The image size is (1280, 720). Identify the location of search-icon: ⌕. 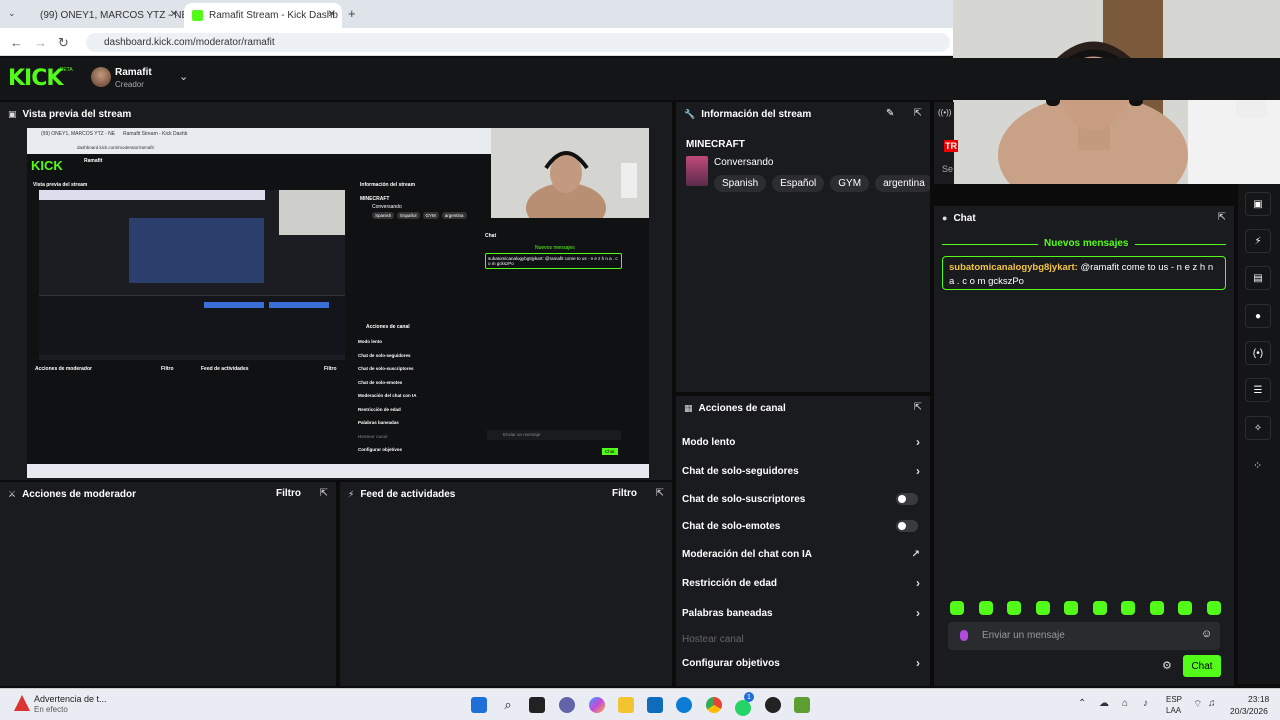
(508, 705).